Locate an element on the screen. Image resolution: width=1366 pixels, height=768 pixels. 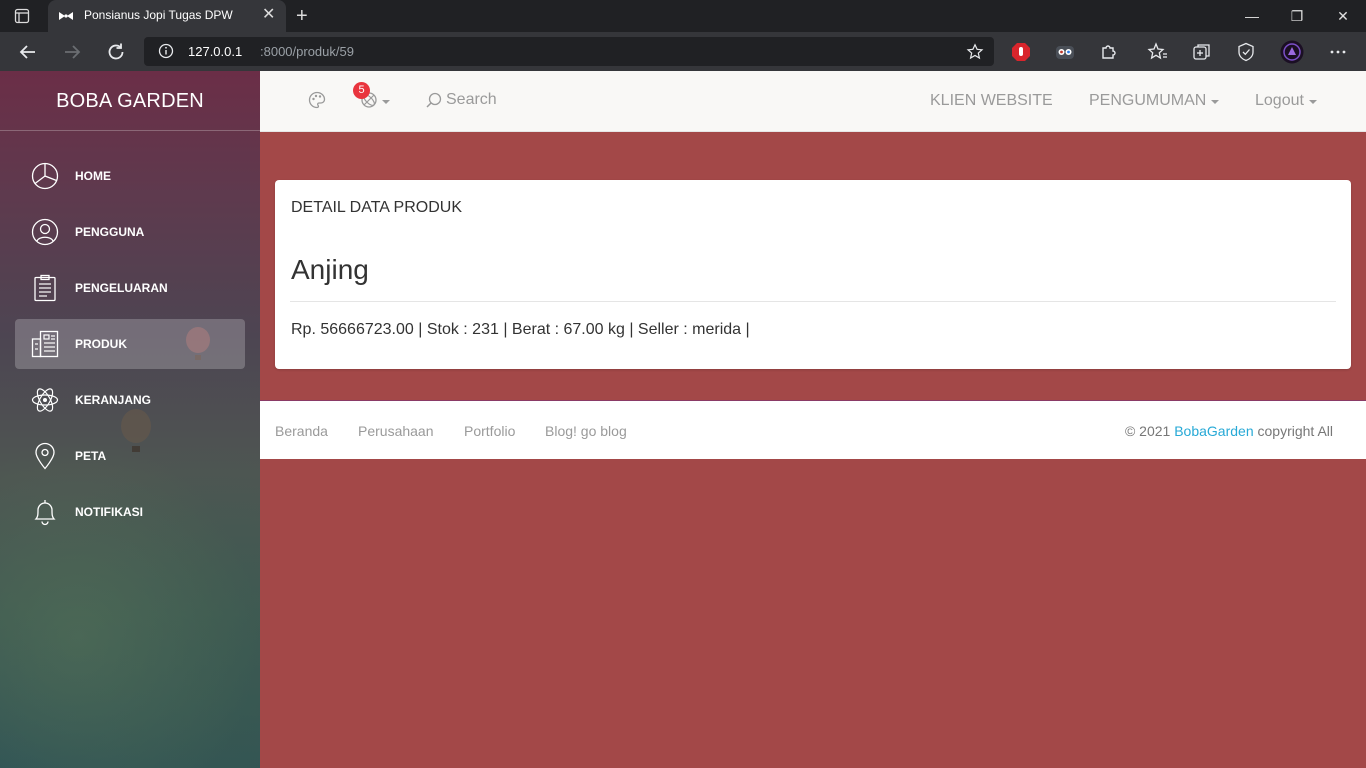
owl-extension-icon is located at coordinates (1065, 52).